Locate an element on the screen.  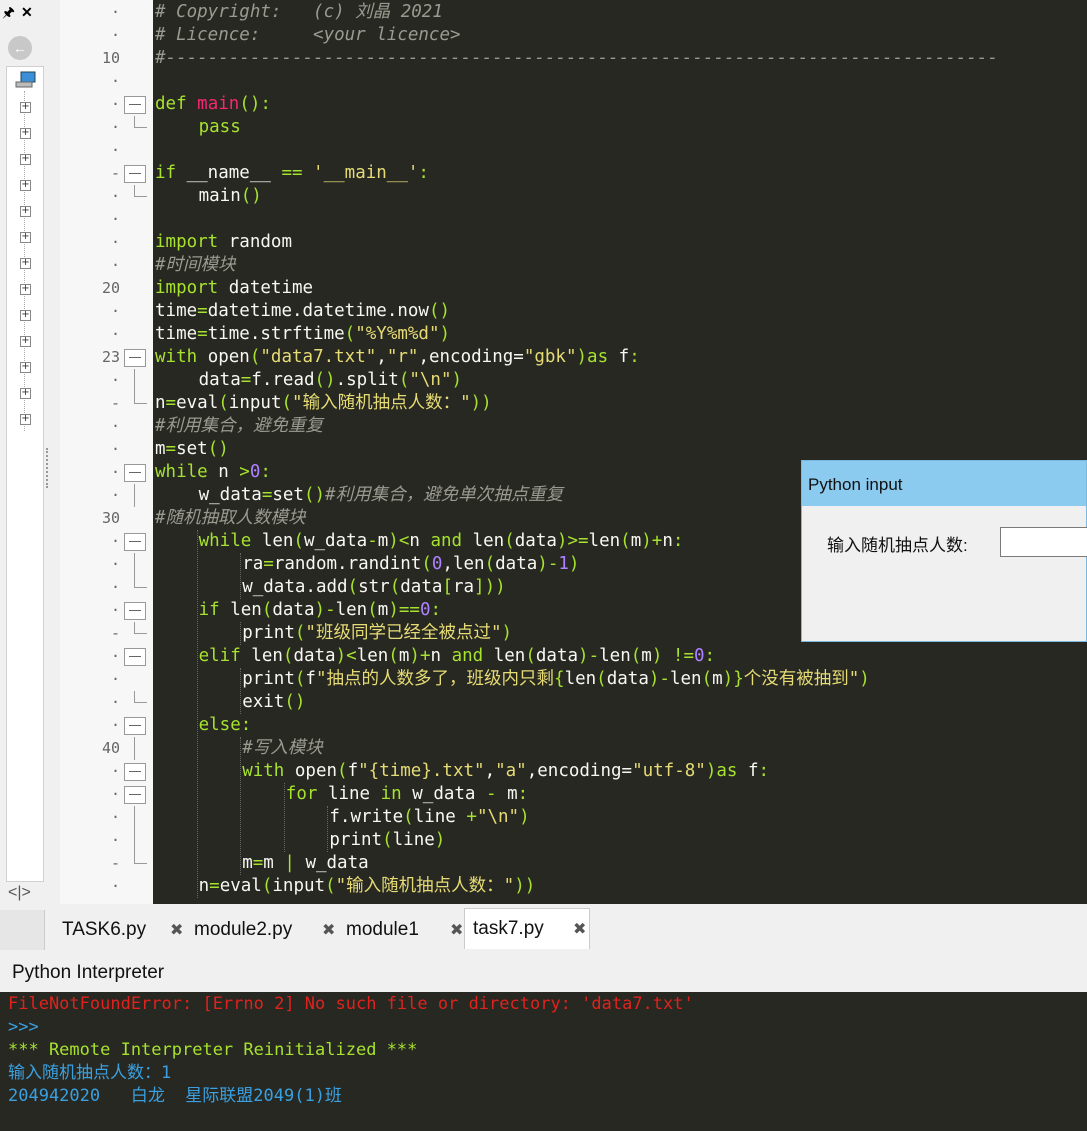
code-token: #写入模块 is located at coordinates (282, 748).